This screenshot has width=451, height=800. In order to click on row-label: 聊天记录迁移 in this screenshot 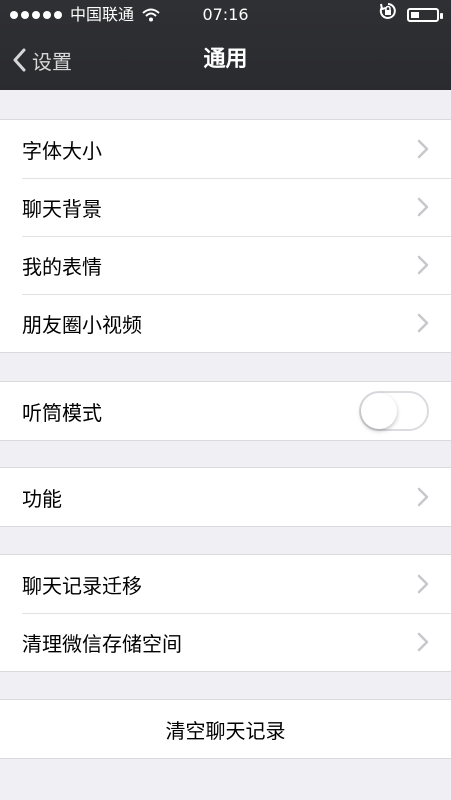, I will do `click(82, 585)`.